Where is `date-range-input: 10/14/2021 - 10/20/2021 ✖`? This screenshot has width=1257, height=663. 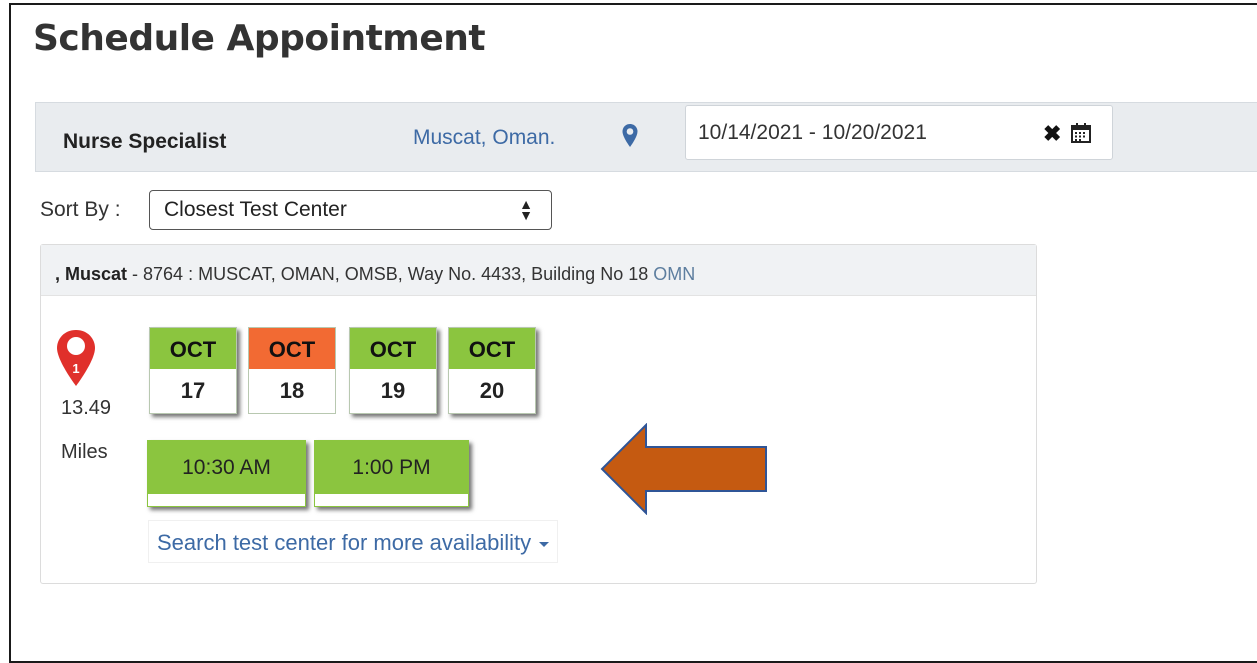
date-range-input: 10/14/2021 - 10/20/2021 ✖ is located at coordinates (899, 132).